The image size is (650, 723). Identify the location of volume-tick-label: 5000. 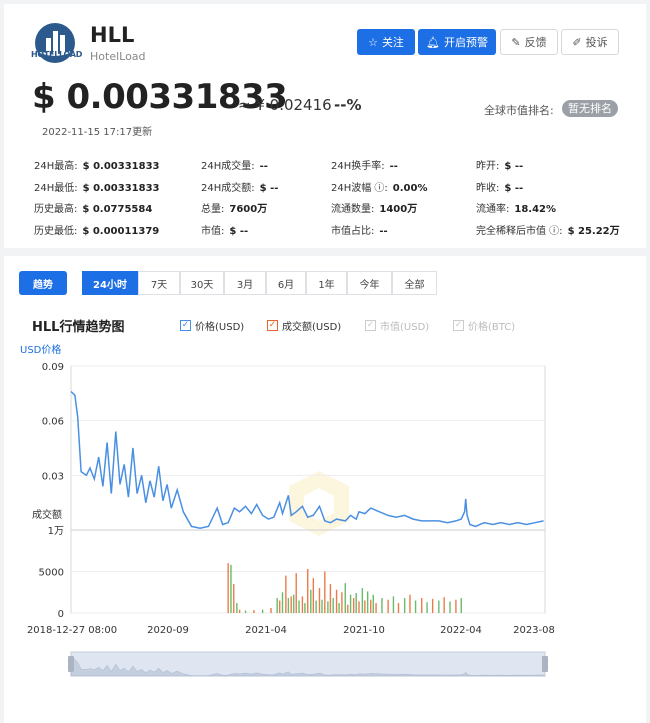
(51, 573).